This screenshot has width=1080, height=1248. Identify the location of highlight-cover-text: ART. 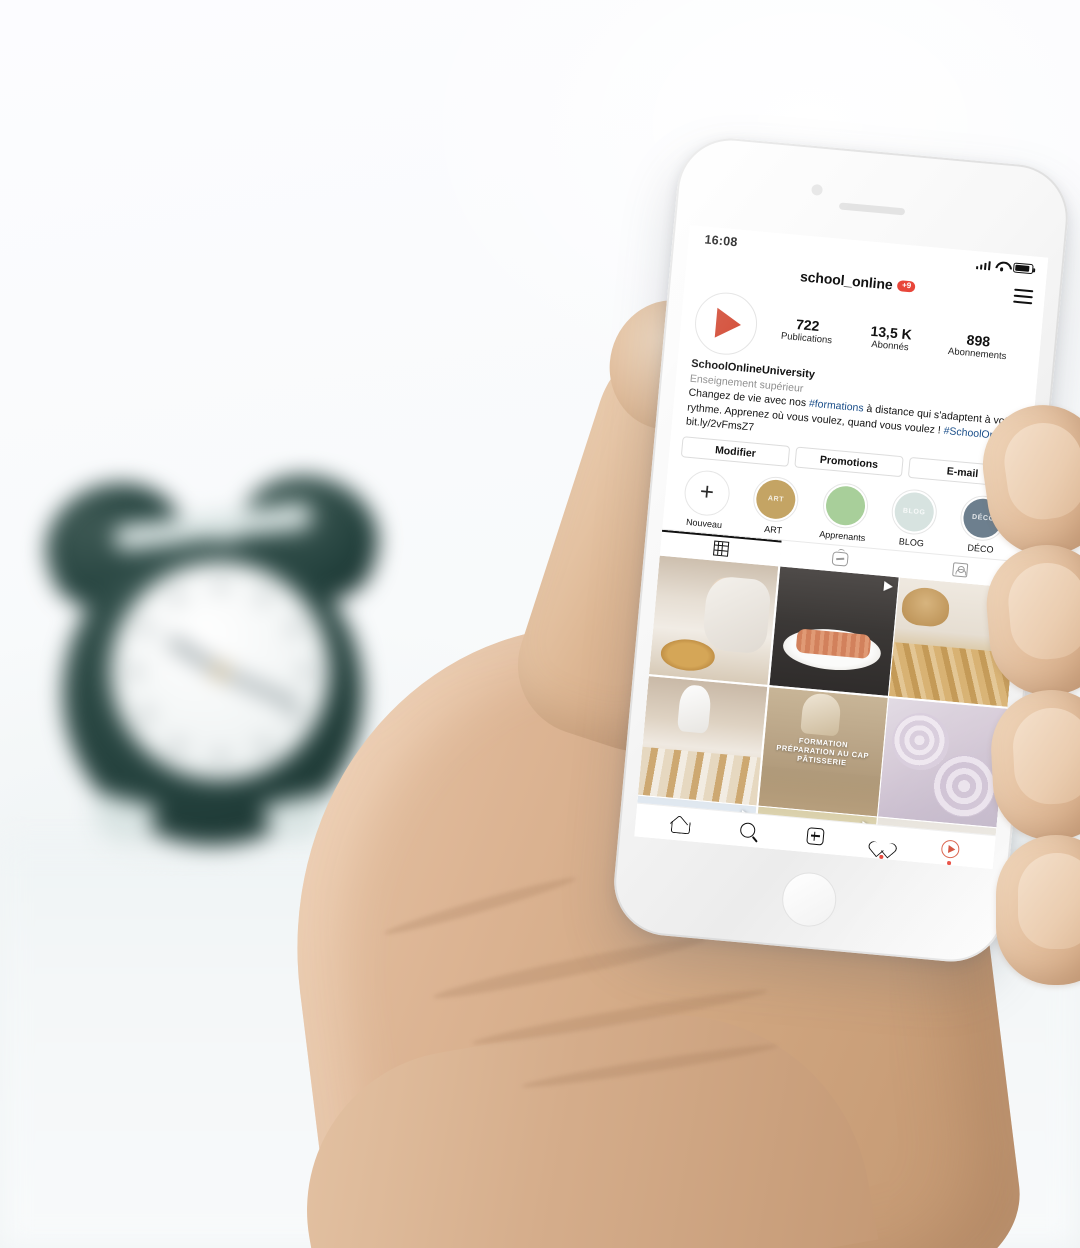
(776, 500).